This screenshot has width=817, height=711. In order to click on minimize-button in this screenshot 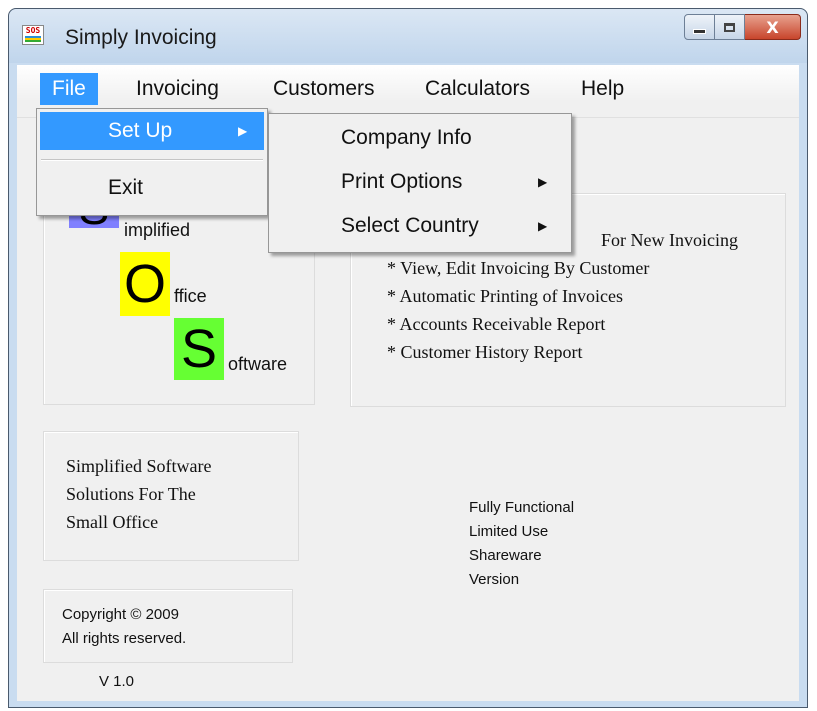, I will do `click(699, 27)`.